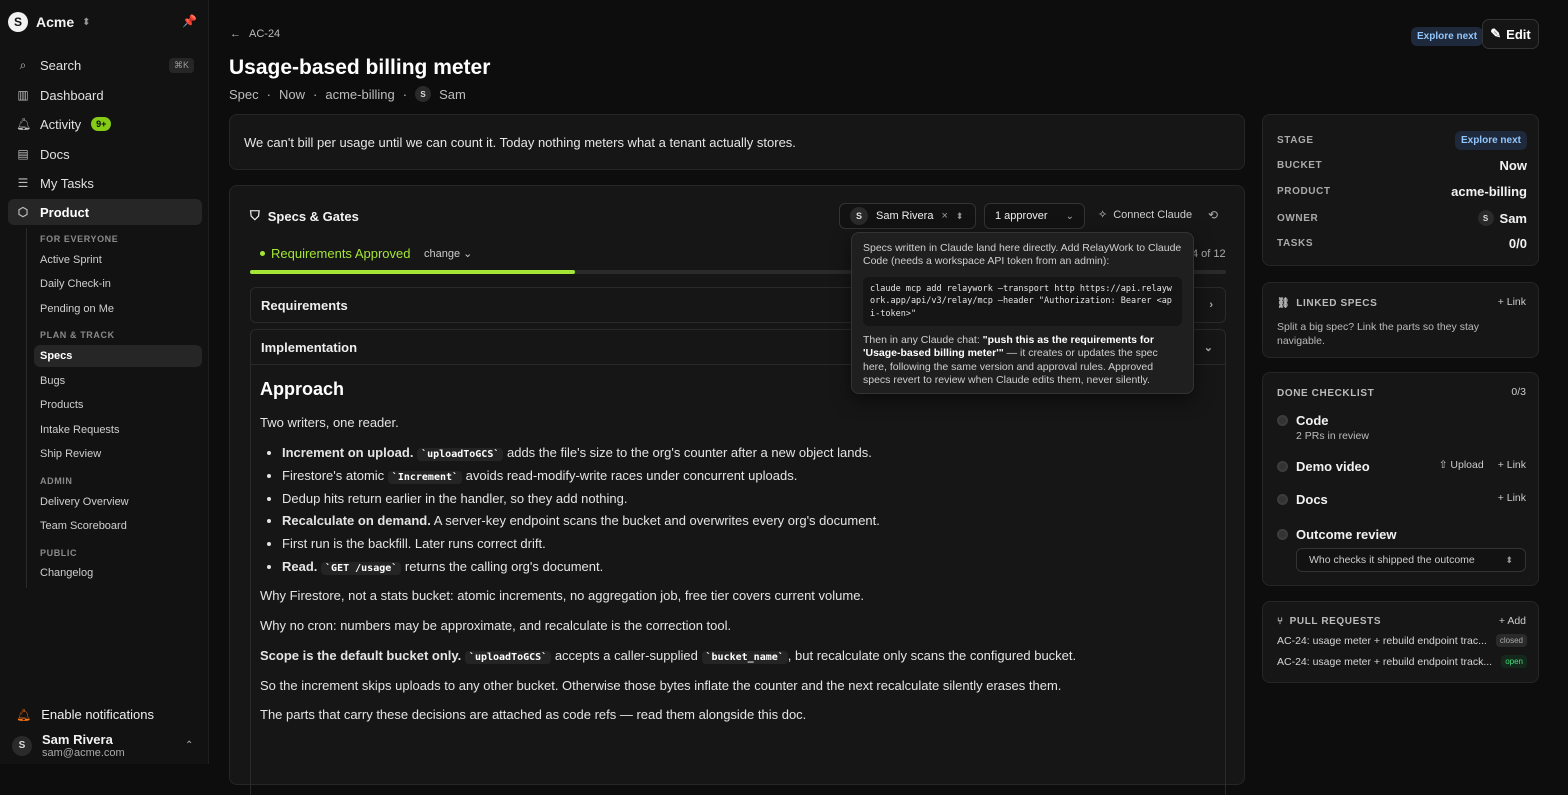 This screenshot has width=1568, height=795. What do you see at coordinates (300, 567) in the screenshot?
I see `bold-text: Read.` at bounding box center [300, 567].